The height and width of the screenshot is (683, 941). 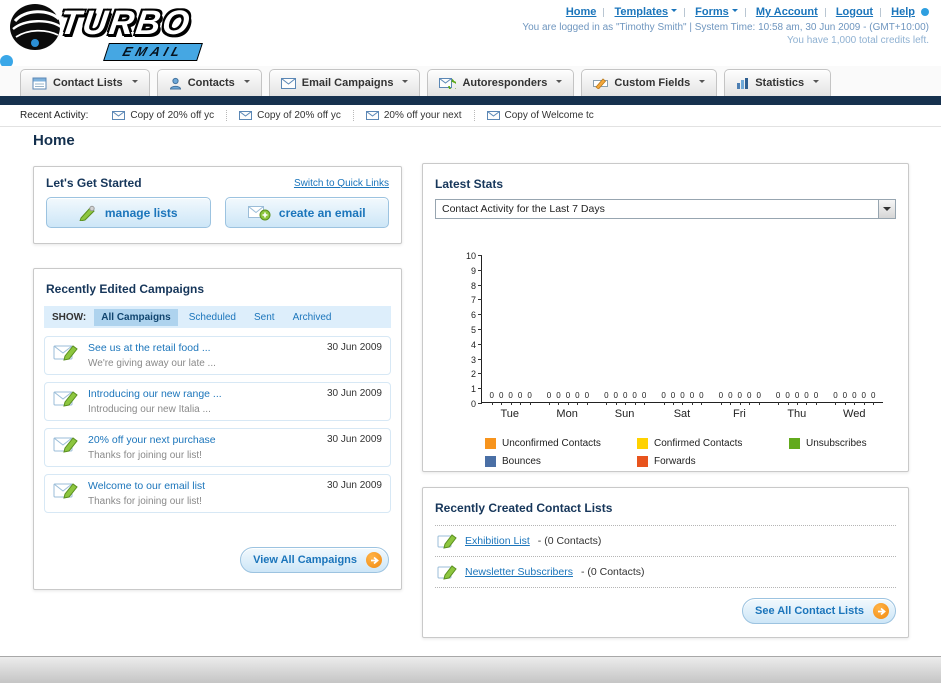 What do you see at coordinates (581, 12) in the screenshot?
I see `top-link-home: Home` at bounding box center [581, 12].